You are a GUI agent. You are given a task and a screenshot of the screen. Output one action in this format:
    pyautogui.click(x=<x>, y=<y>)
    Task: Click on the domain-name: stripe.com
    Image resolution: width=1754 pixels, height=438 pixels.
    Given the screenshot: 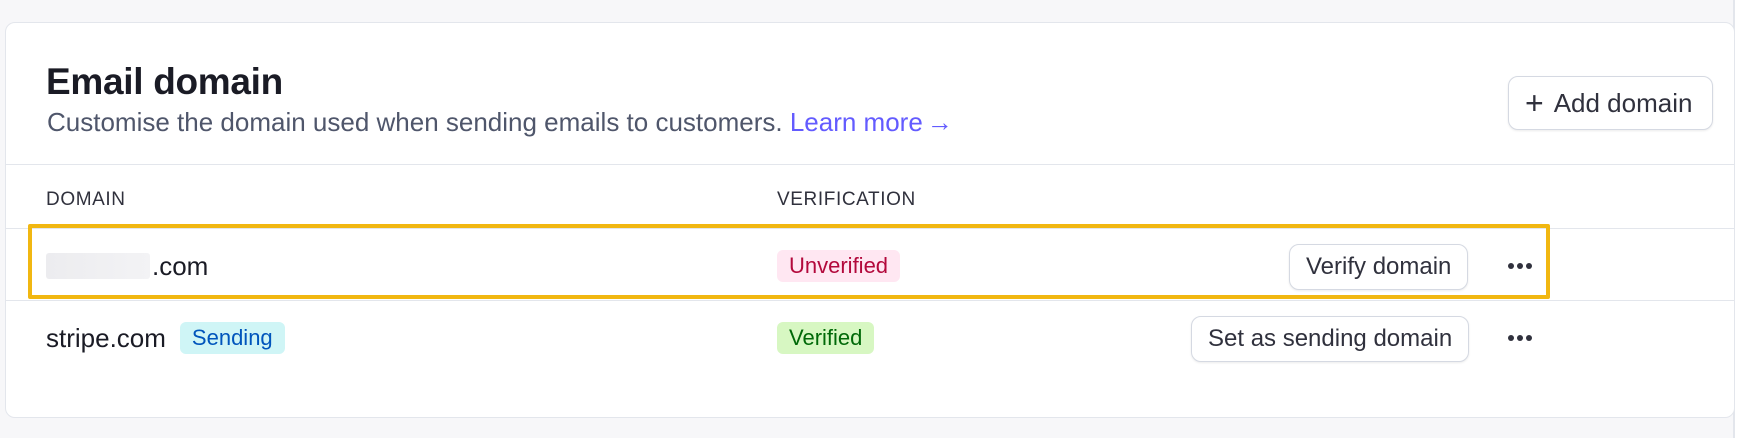 What is the action you would take?
    pyautogui.click(x=106, y=337)
    